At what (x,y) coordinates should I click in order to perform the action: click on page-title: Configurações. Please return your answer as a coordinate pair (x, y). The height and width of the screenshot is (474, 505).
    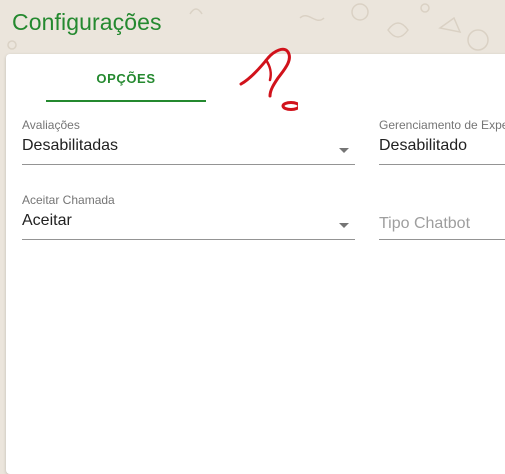
    Looking at the image, I should click on (87, 22).